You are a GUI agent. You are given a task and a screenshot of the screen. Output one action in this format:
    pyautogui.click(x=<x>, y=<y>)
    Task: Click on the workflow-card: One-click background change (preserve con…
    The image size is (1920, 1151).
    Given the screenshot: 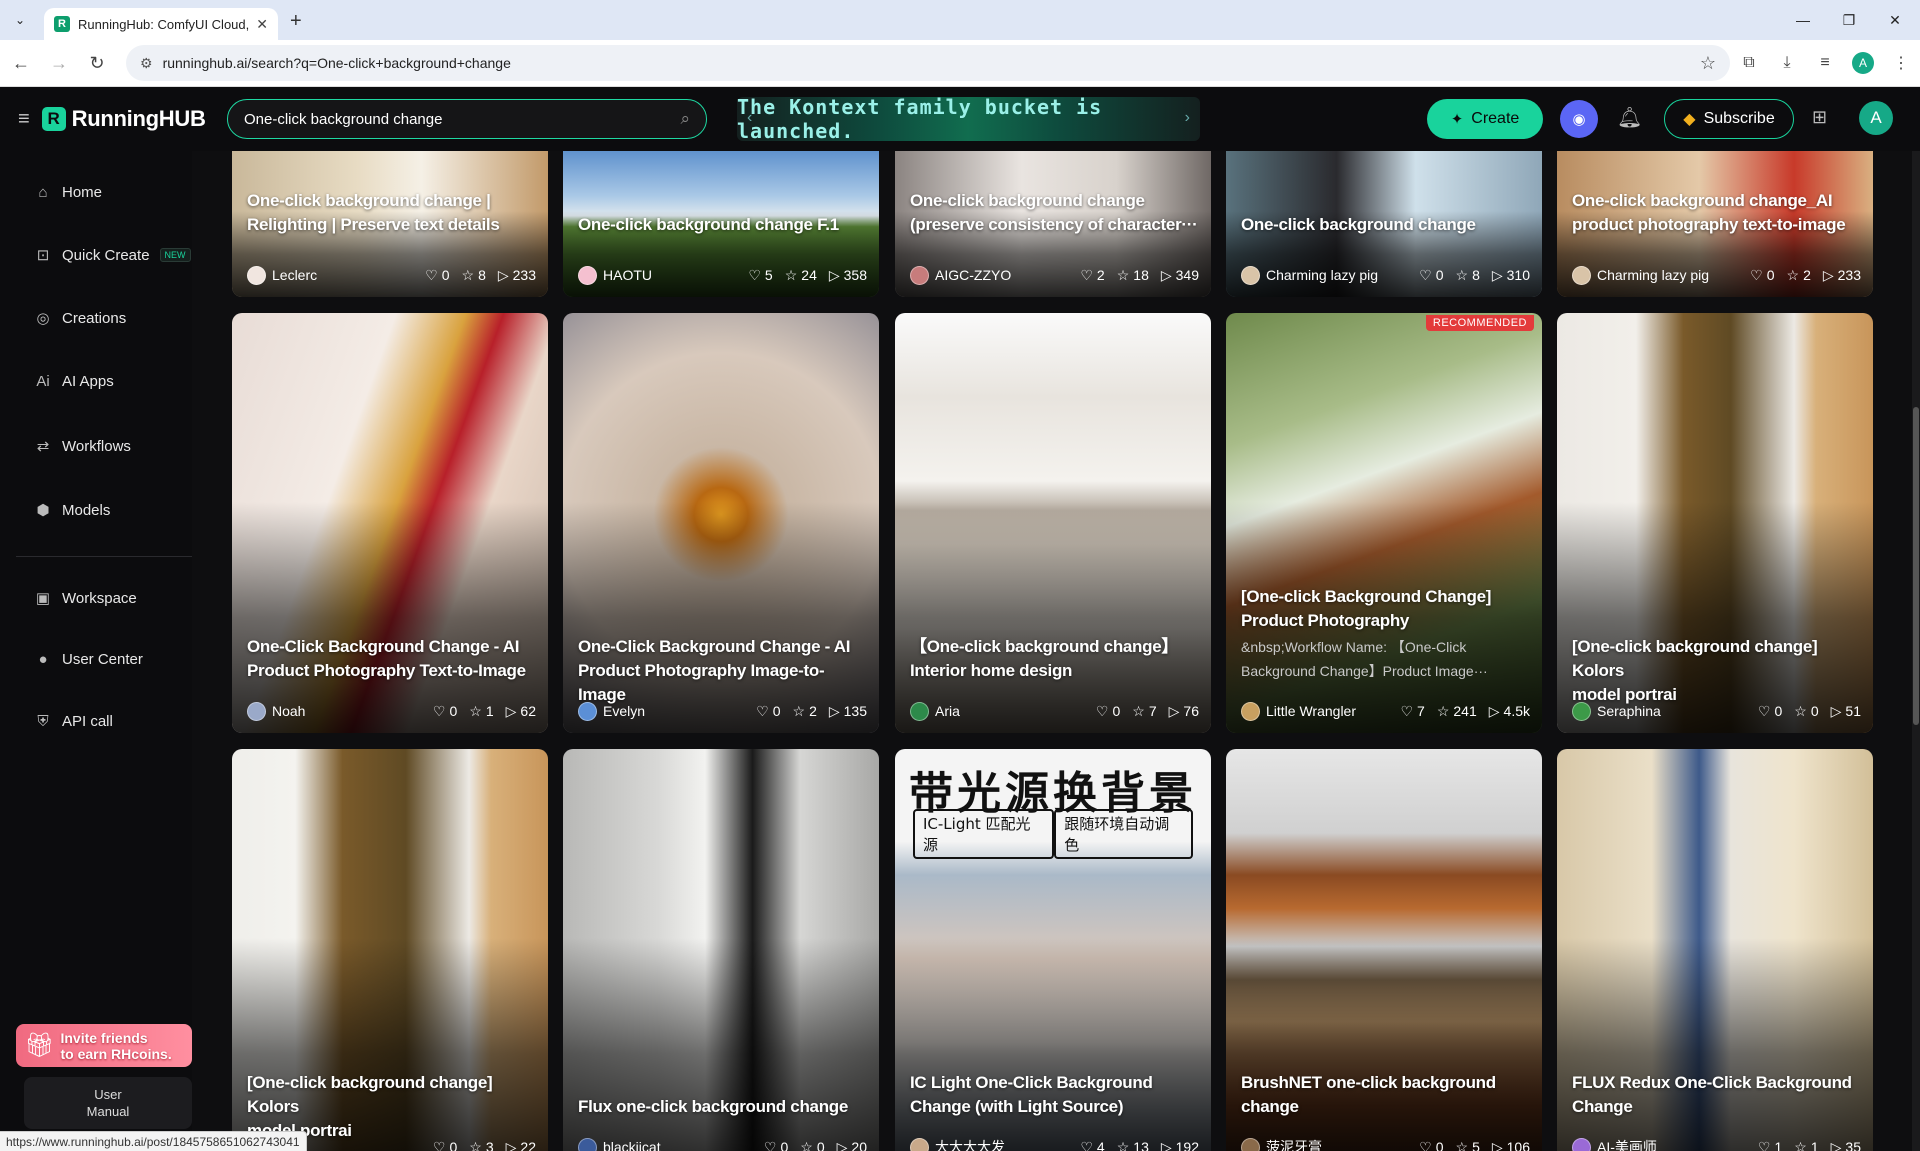 What is the action you would take?
    pyautogui.click(x=1053, y=224)
    